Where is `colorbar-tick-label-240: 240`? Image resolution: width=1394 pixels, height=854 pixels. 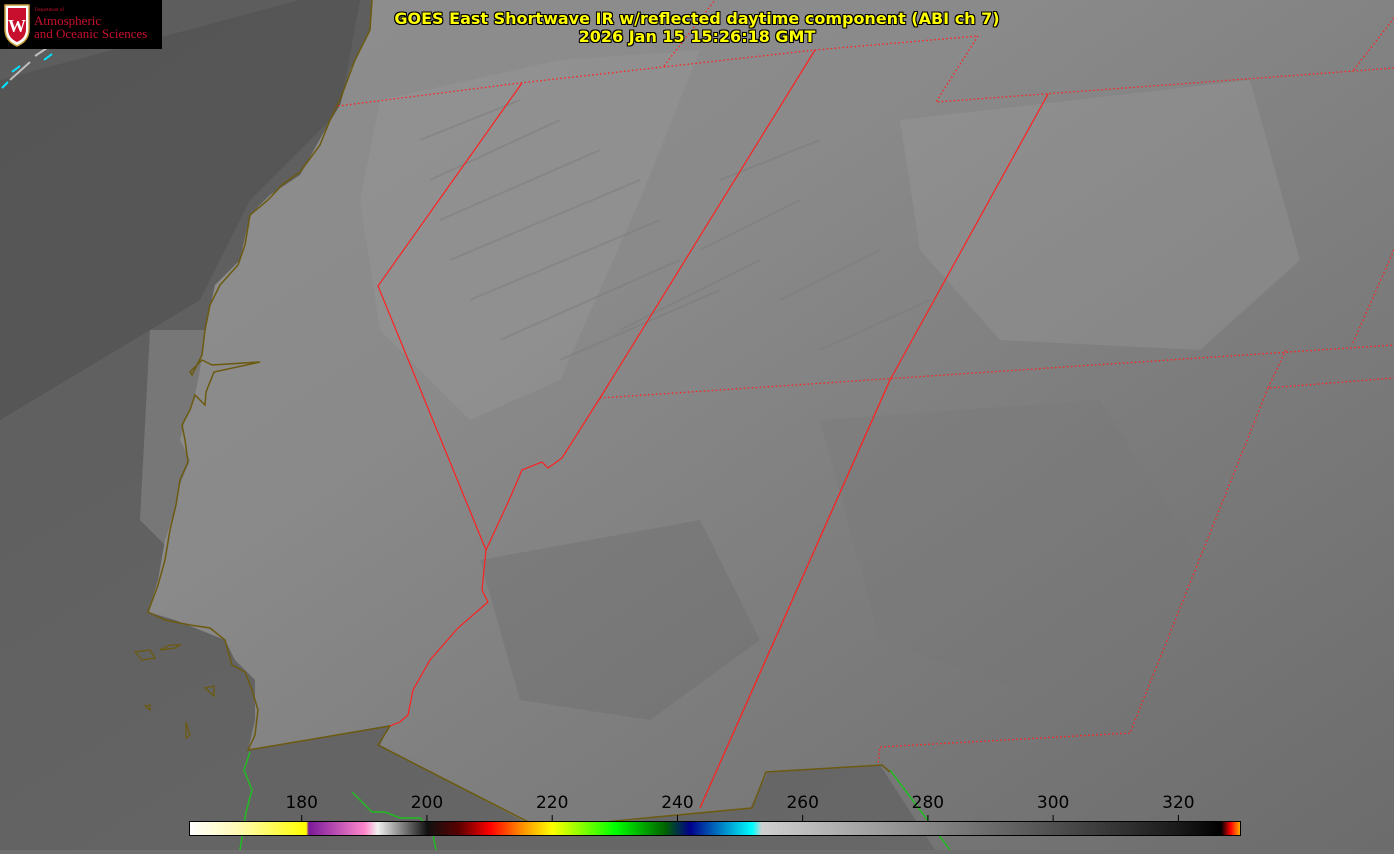
colorbar-tick-label-240: 240 is located at coordinates (677, 803).